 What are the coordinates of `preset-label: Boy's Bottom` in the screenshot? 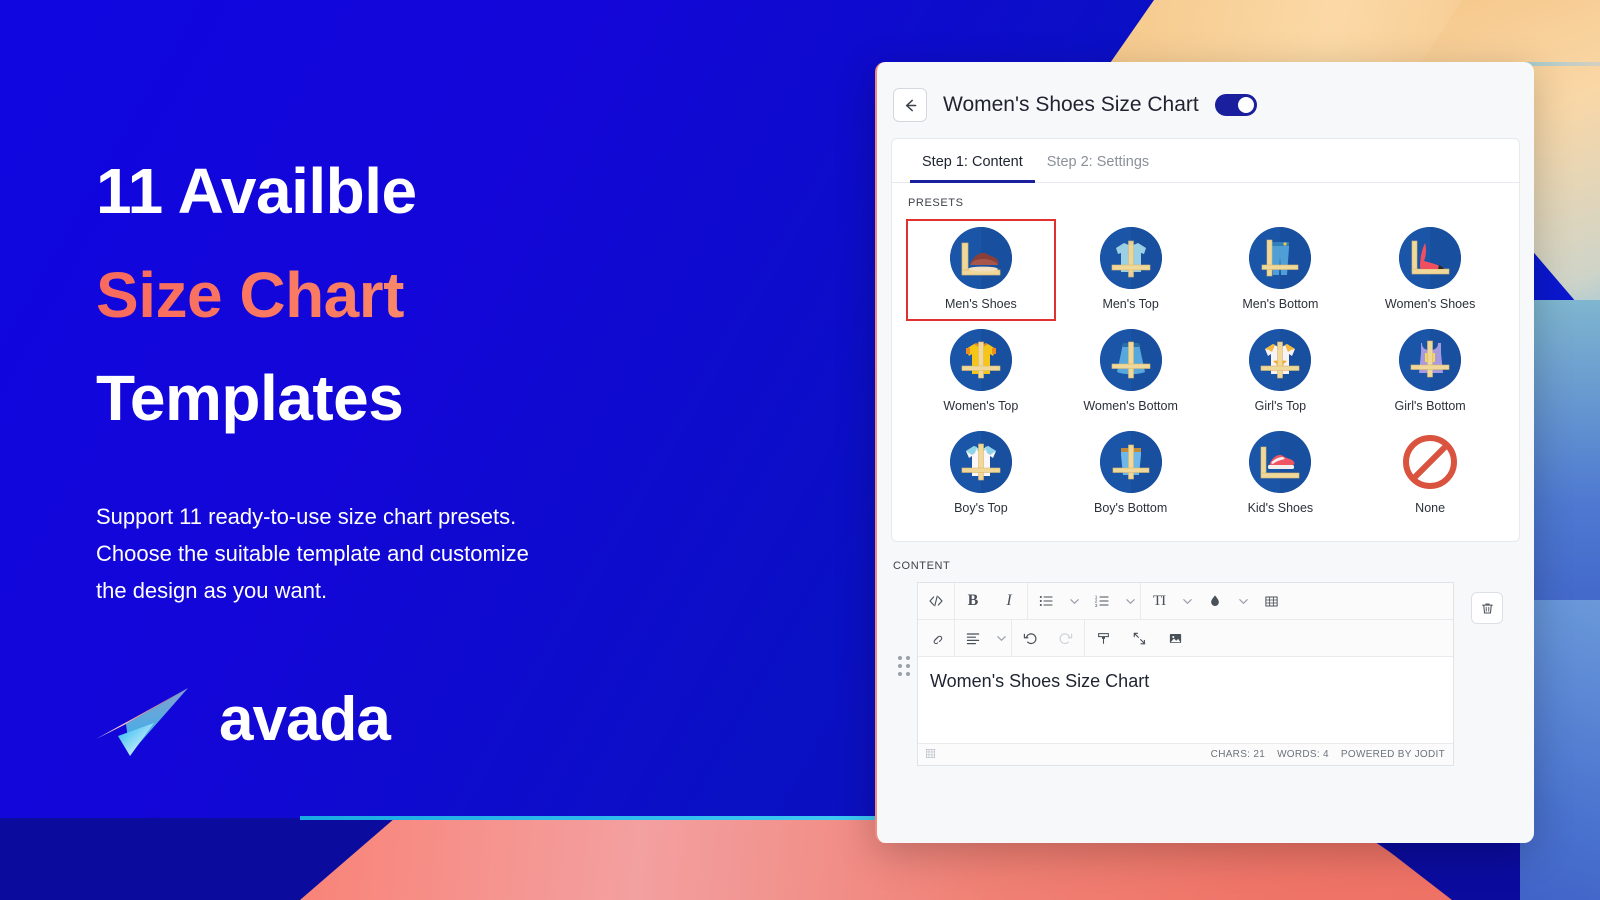 It's located at (1131, 508).